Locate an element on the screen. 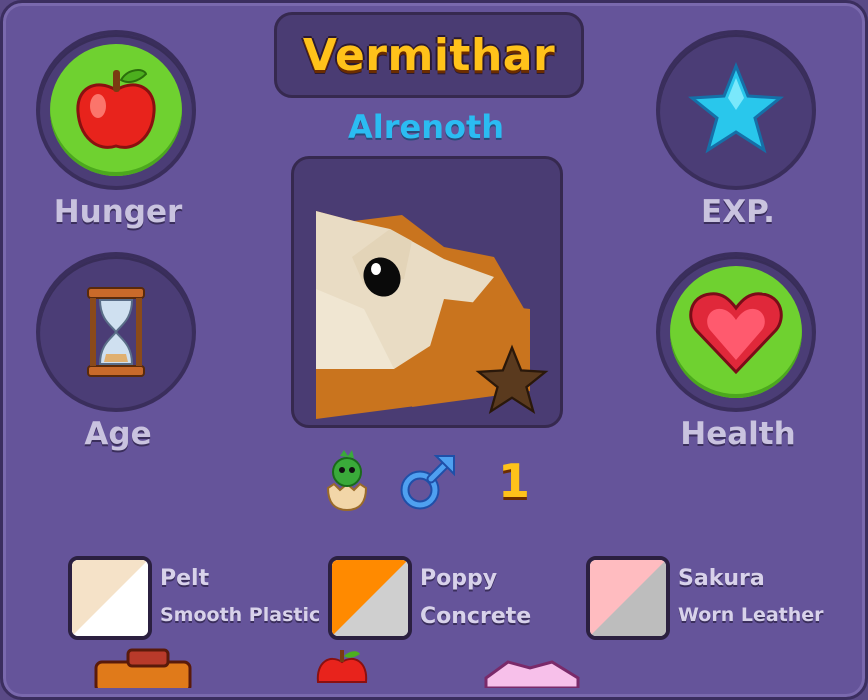 This screenshot has width=868, height=700. hatchling-egg-icon is located at coordinates (347, 481).